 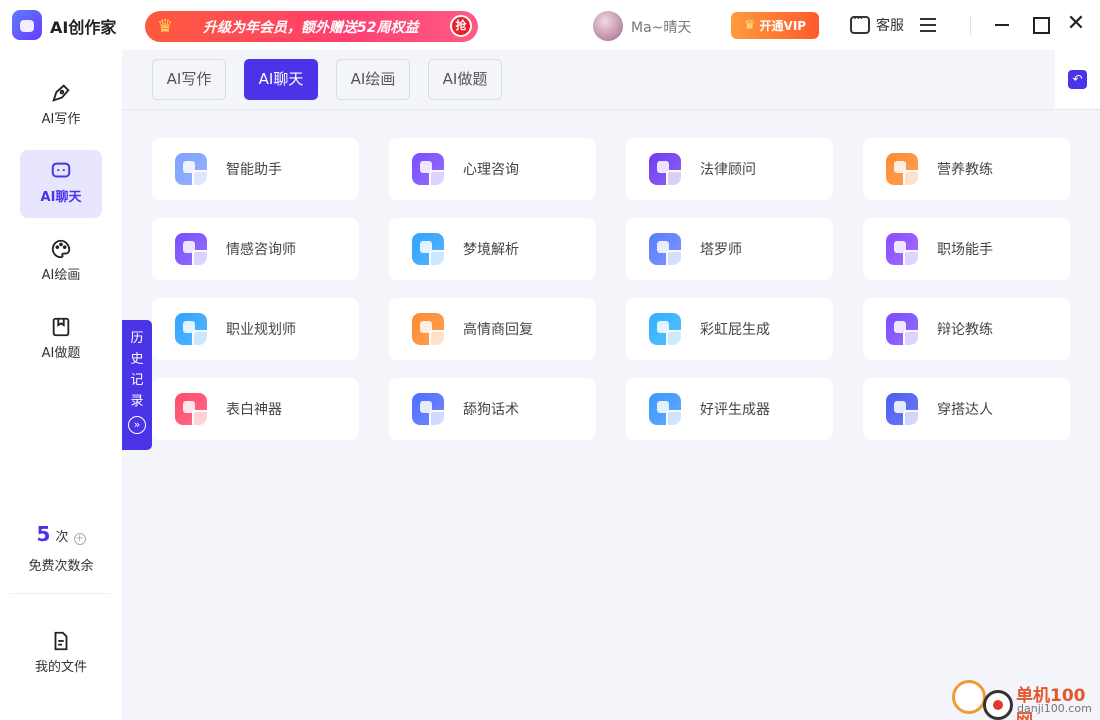 I want to click on assistant-card: 法律顾问, so click(x=729, y=169).